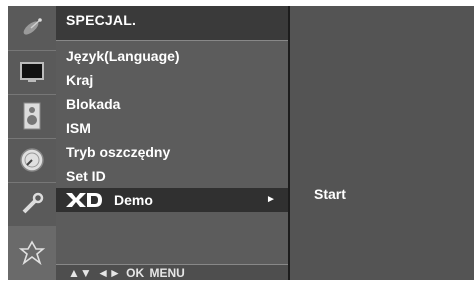 This screenshot has width=476, height=282. What do you see at coordinates (126, 273) in the screenshot?
I see `navigation-hint: ▲▼ ◄► OK MENU` at bounding box center [126, 273].